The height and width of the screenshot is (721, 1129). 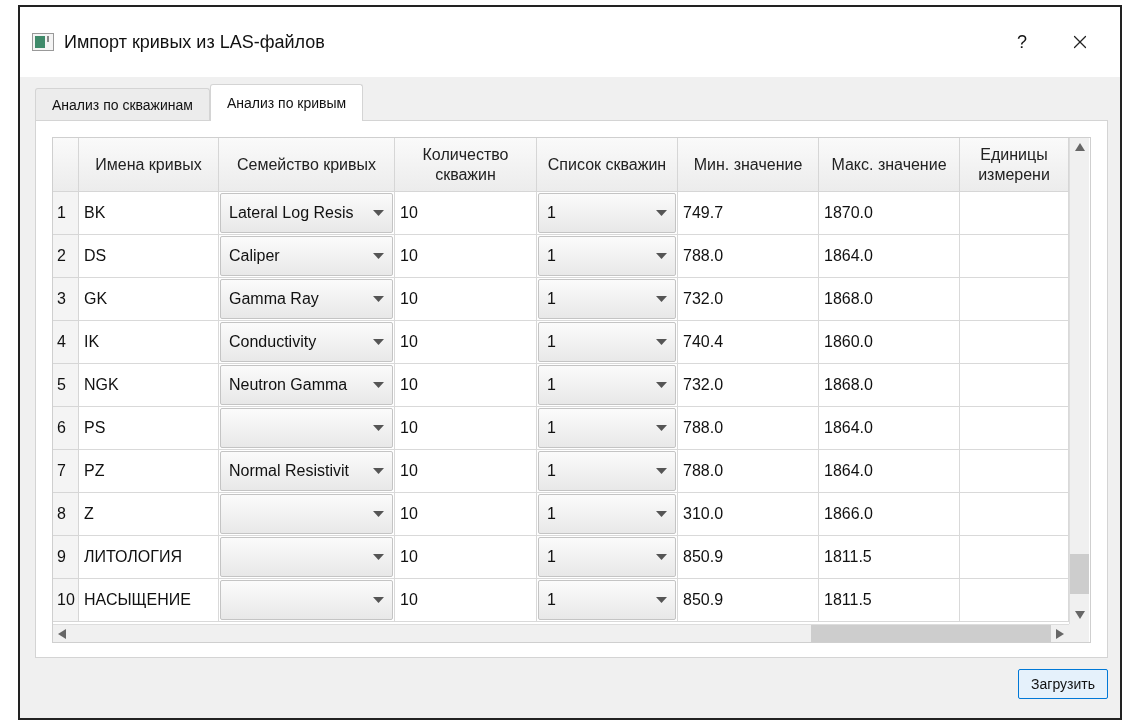 What do you see at coordinates (1080, 147) in the screenshot?
I see `scroll-up-icon` at bounding box center [1080, 147].